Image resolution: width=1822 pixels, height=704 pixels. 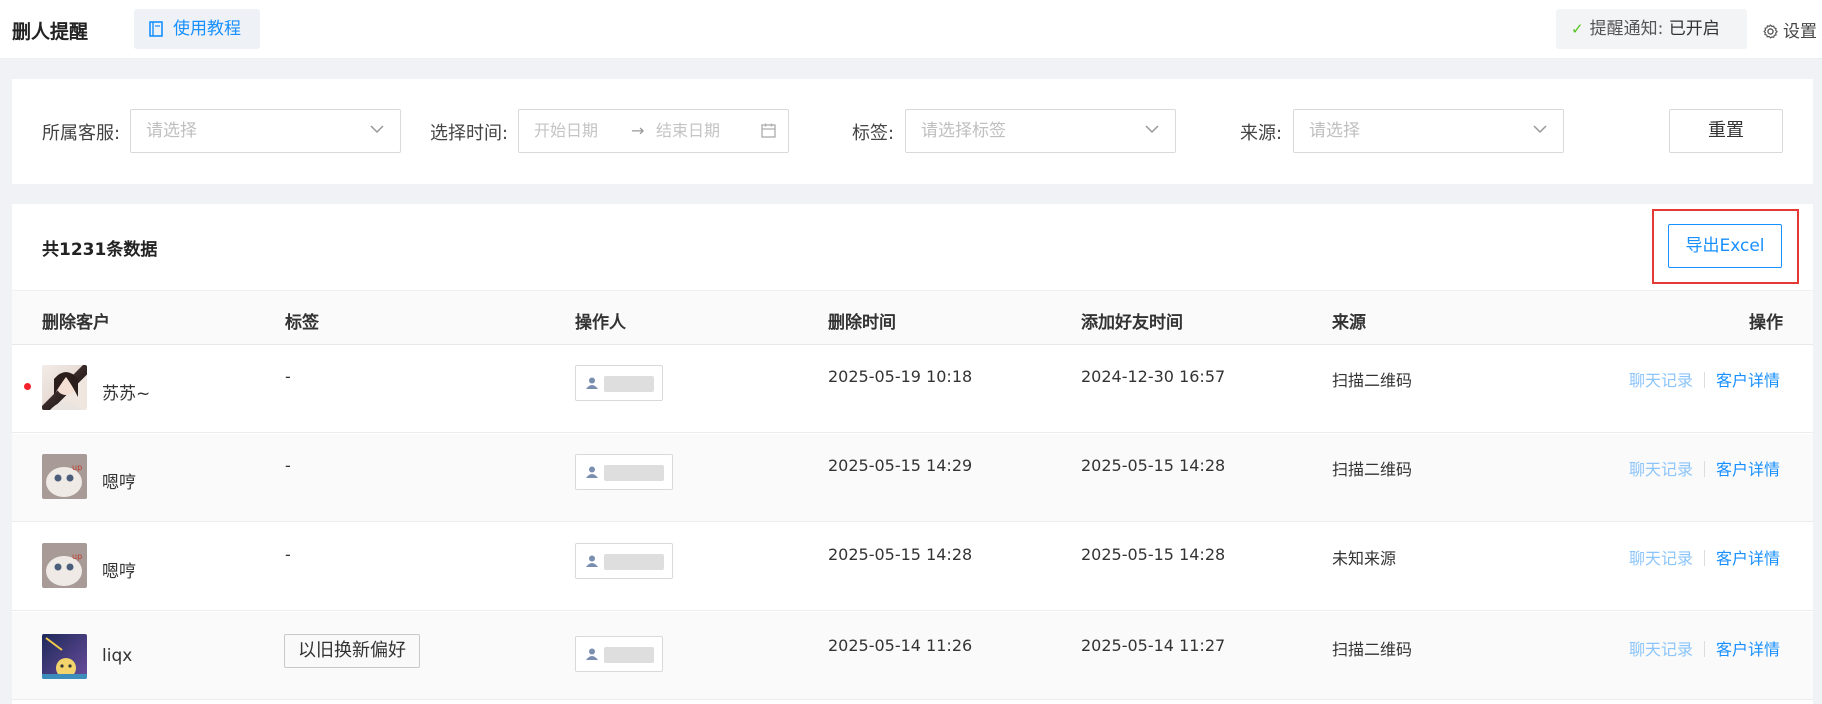 I want to click on notify-status: ✓ 提醒通知: 已开启, so click(x=1651, y=29).